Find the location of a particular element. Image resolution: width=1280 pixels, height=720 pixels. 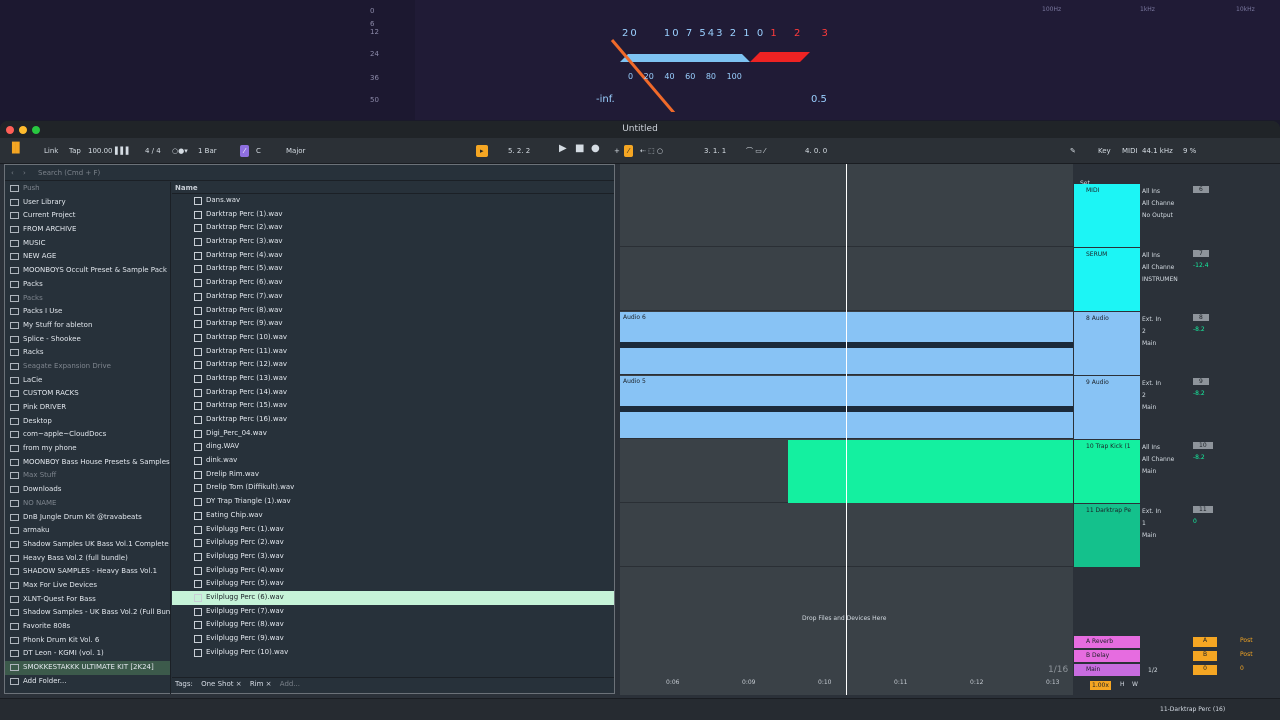

file-row: Darktrap Perc (5).wav is located at coordinates (393, 269).